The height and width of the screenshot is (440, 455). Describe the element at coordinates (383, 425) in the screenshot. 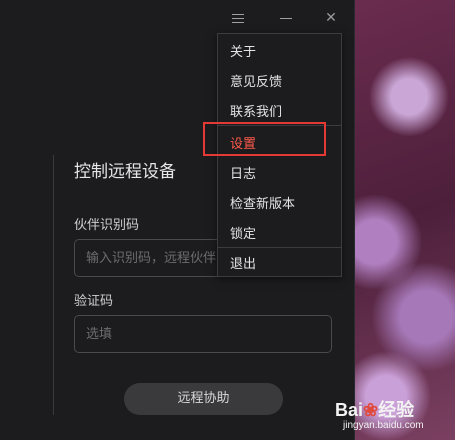

I see `watermark-url: jingyan.baidu.com` at that location.